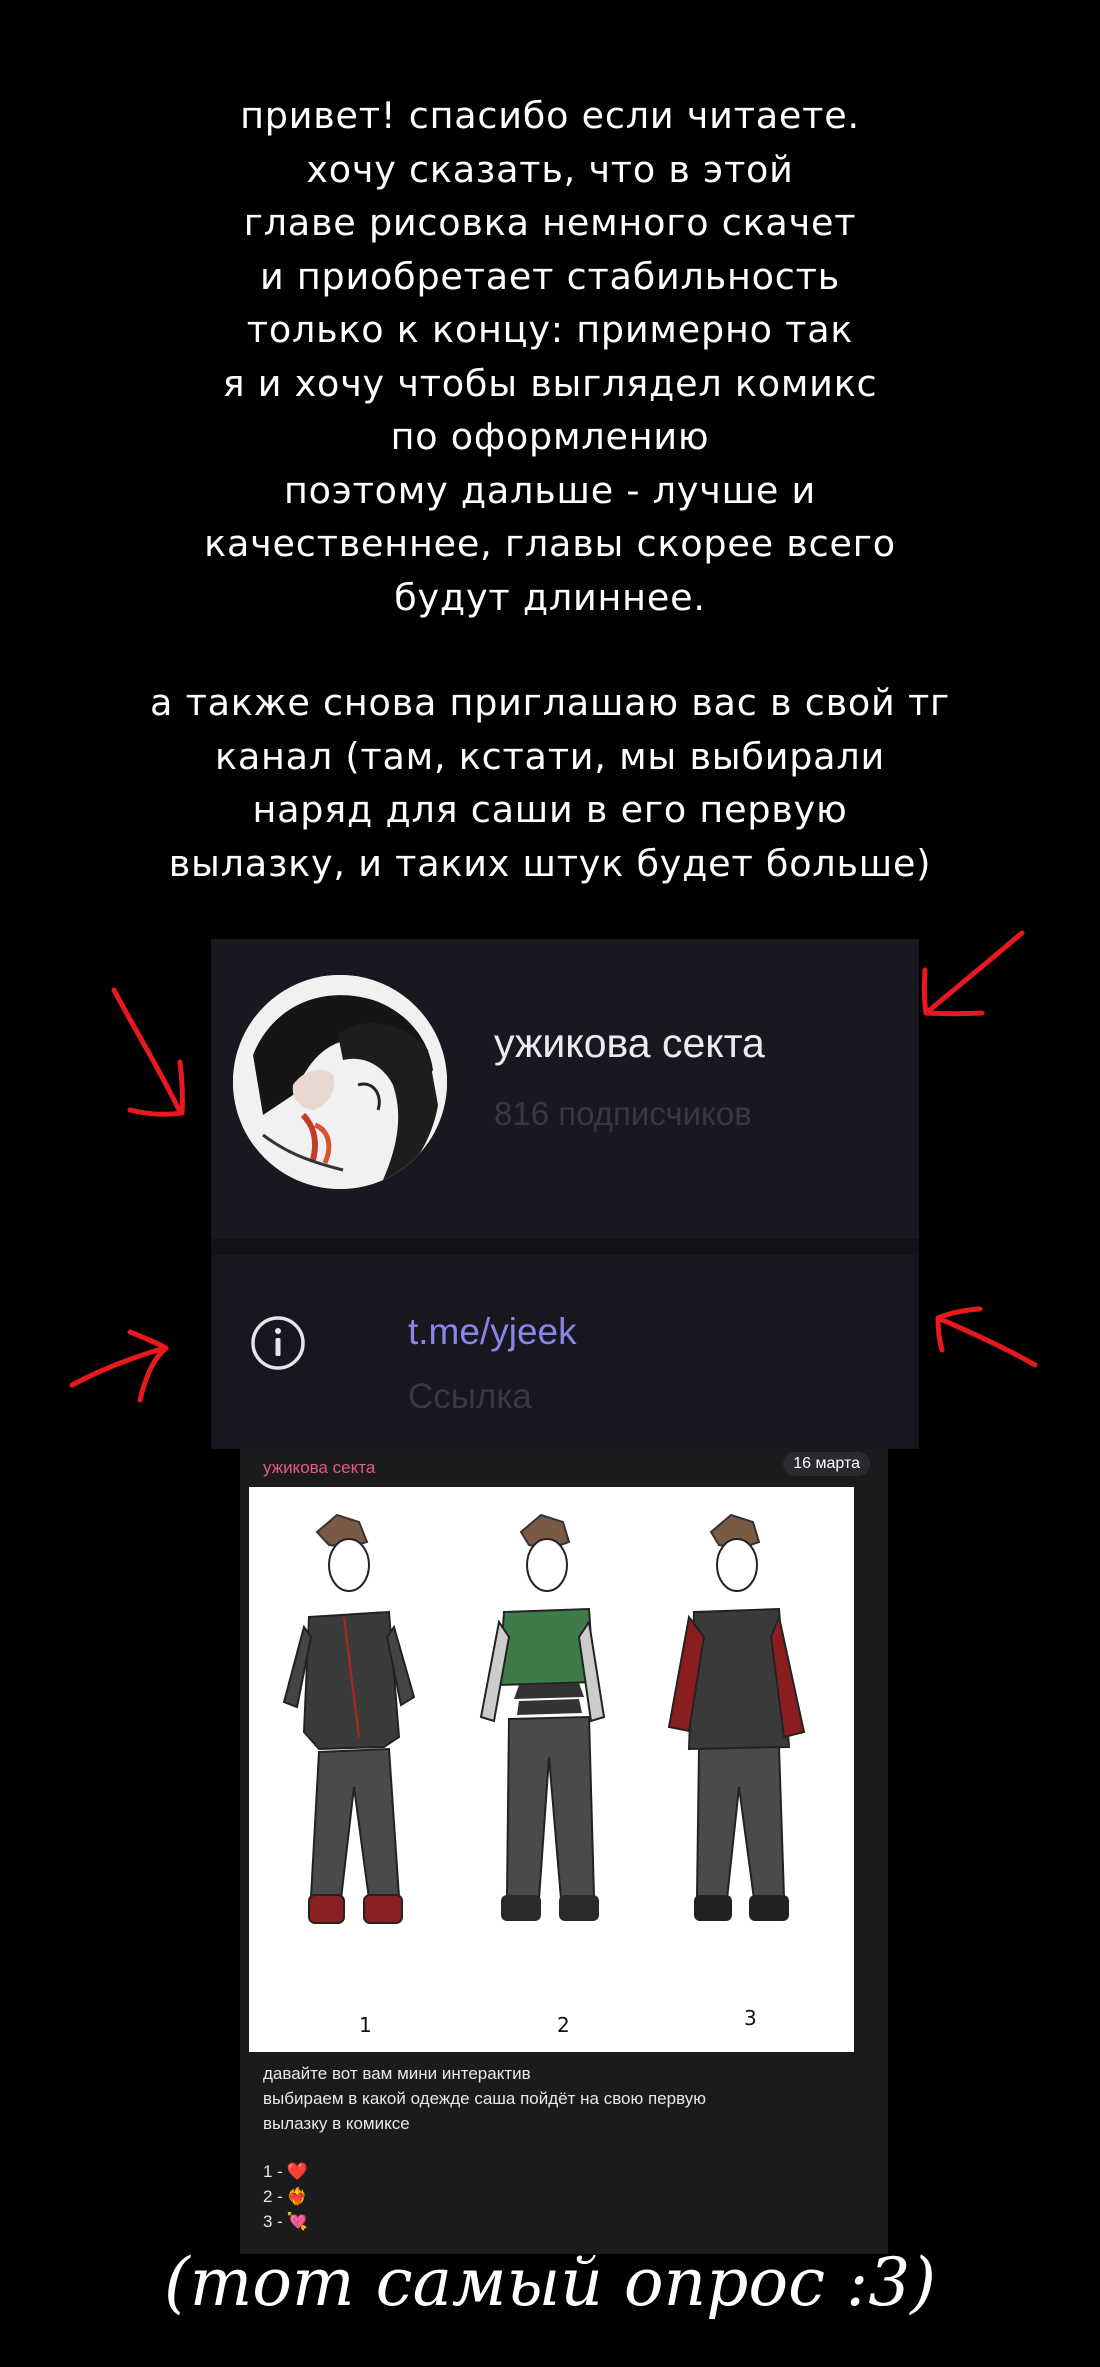  What do you see at coordinates (550, 329) in the screenshot?
I see `note-line: только к концу: примерно так` at bounding box center [550, 329].